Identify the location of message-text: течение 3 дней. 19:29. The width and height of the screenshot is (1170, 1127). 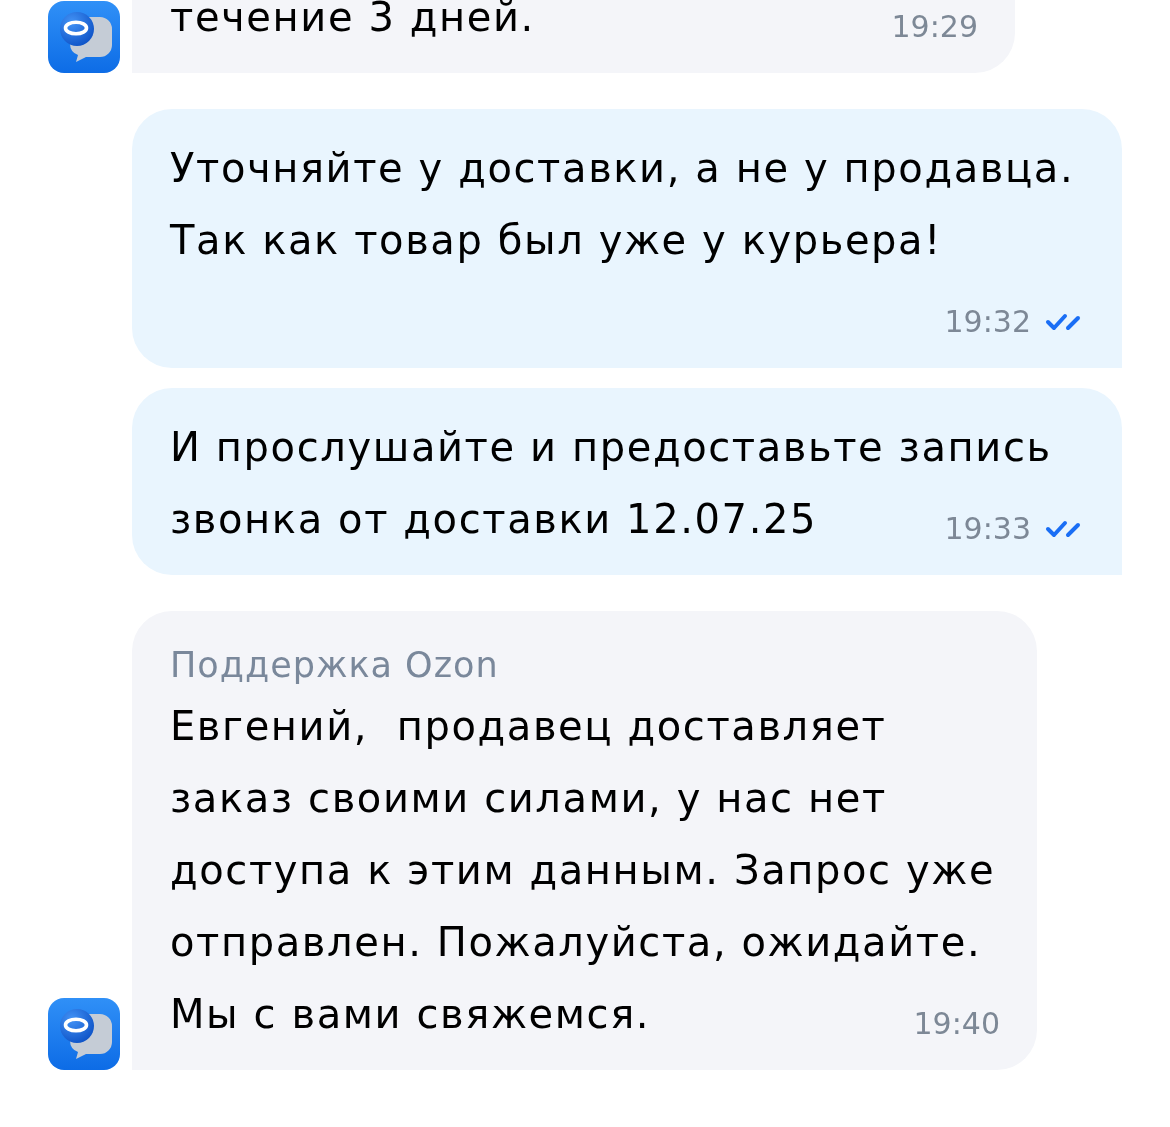
(574, 23).